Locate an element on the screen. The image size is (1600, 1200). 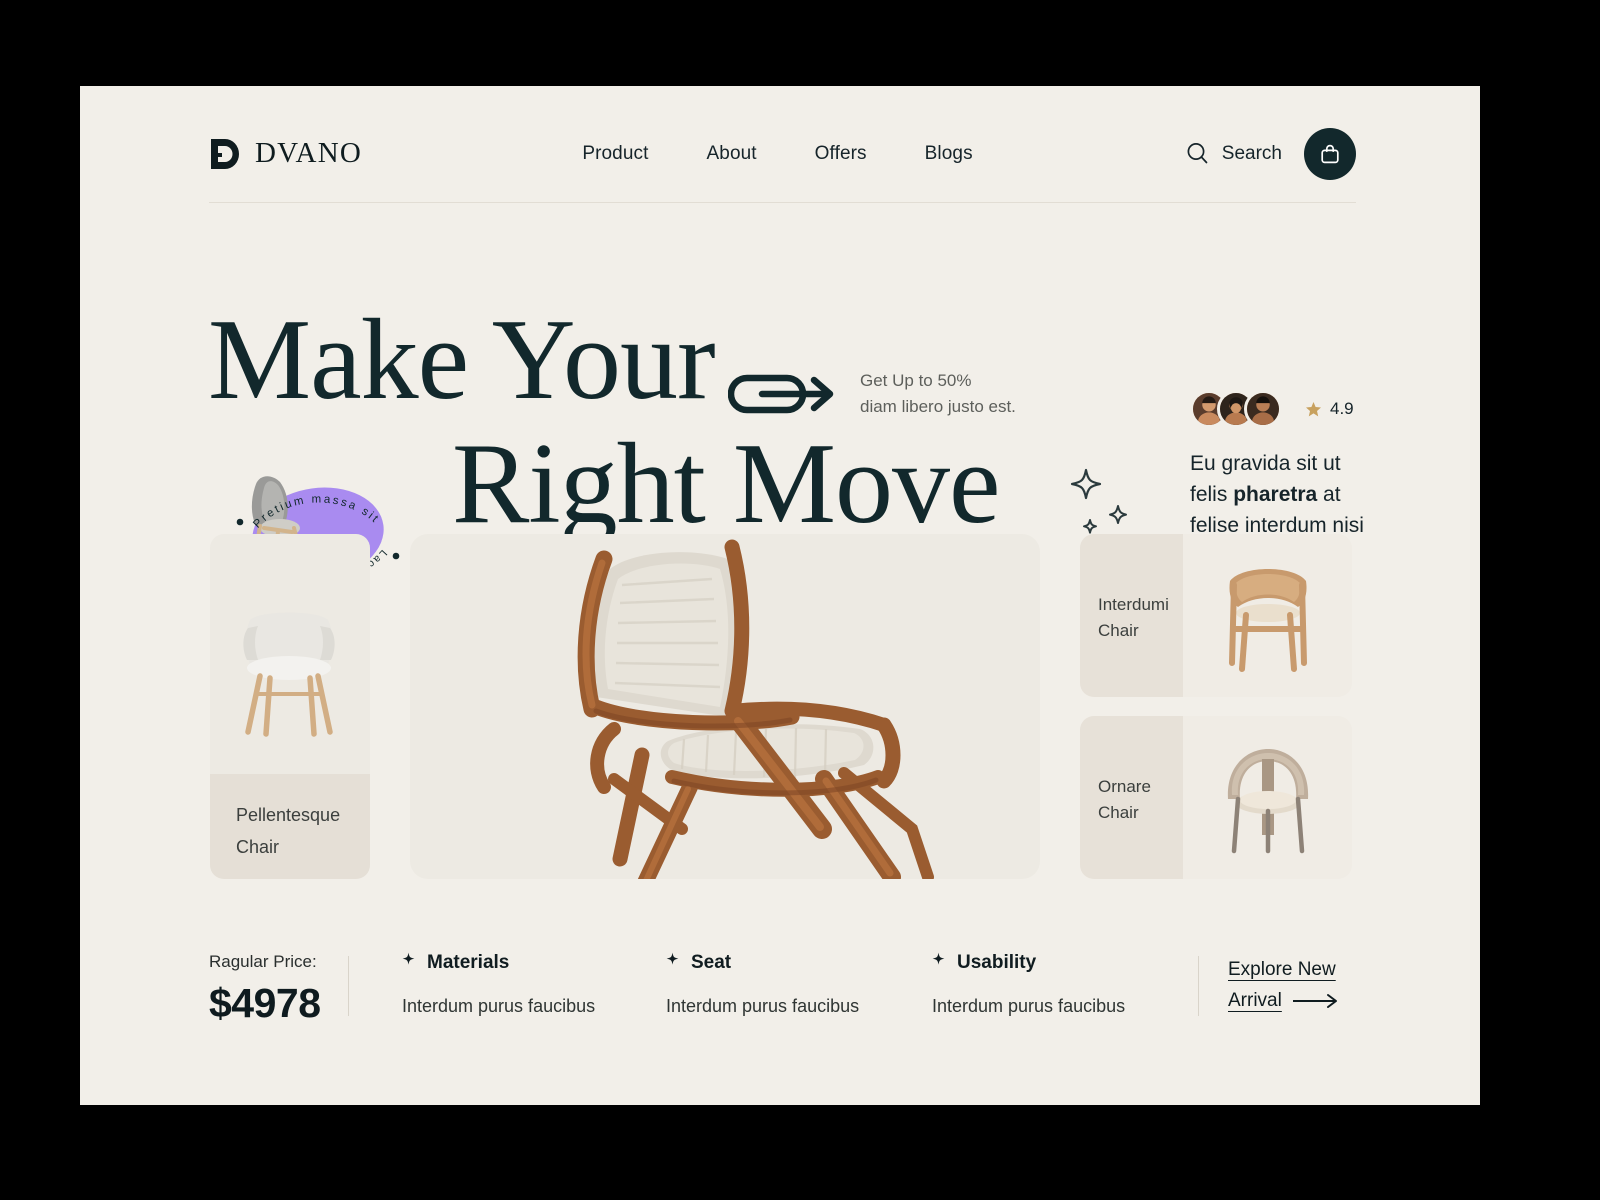
hero-heading-line2: Right Move is located at coordinates (726, 484).